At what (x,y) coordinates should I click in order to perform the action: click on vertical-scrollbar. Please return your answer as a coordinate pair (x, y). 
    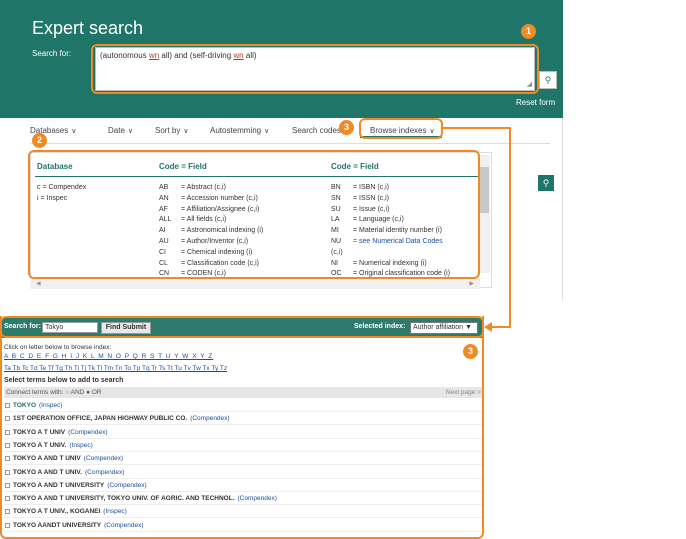
    Looking at the image, I should click on (484, 214).